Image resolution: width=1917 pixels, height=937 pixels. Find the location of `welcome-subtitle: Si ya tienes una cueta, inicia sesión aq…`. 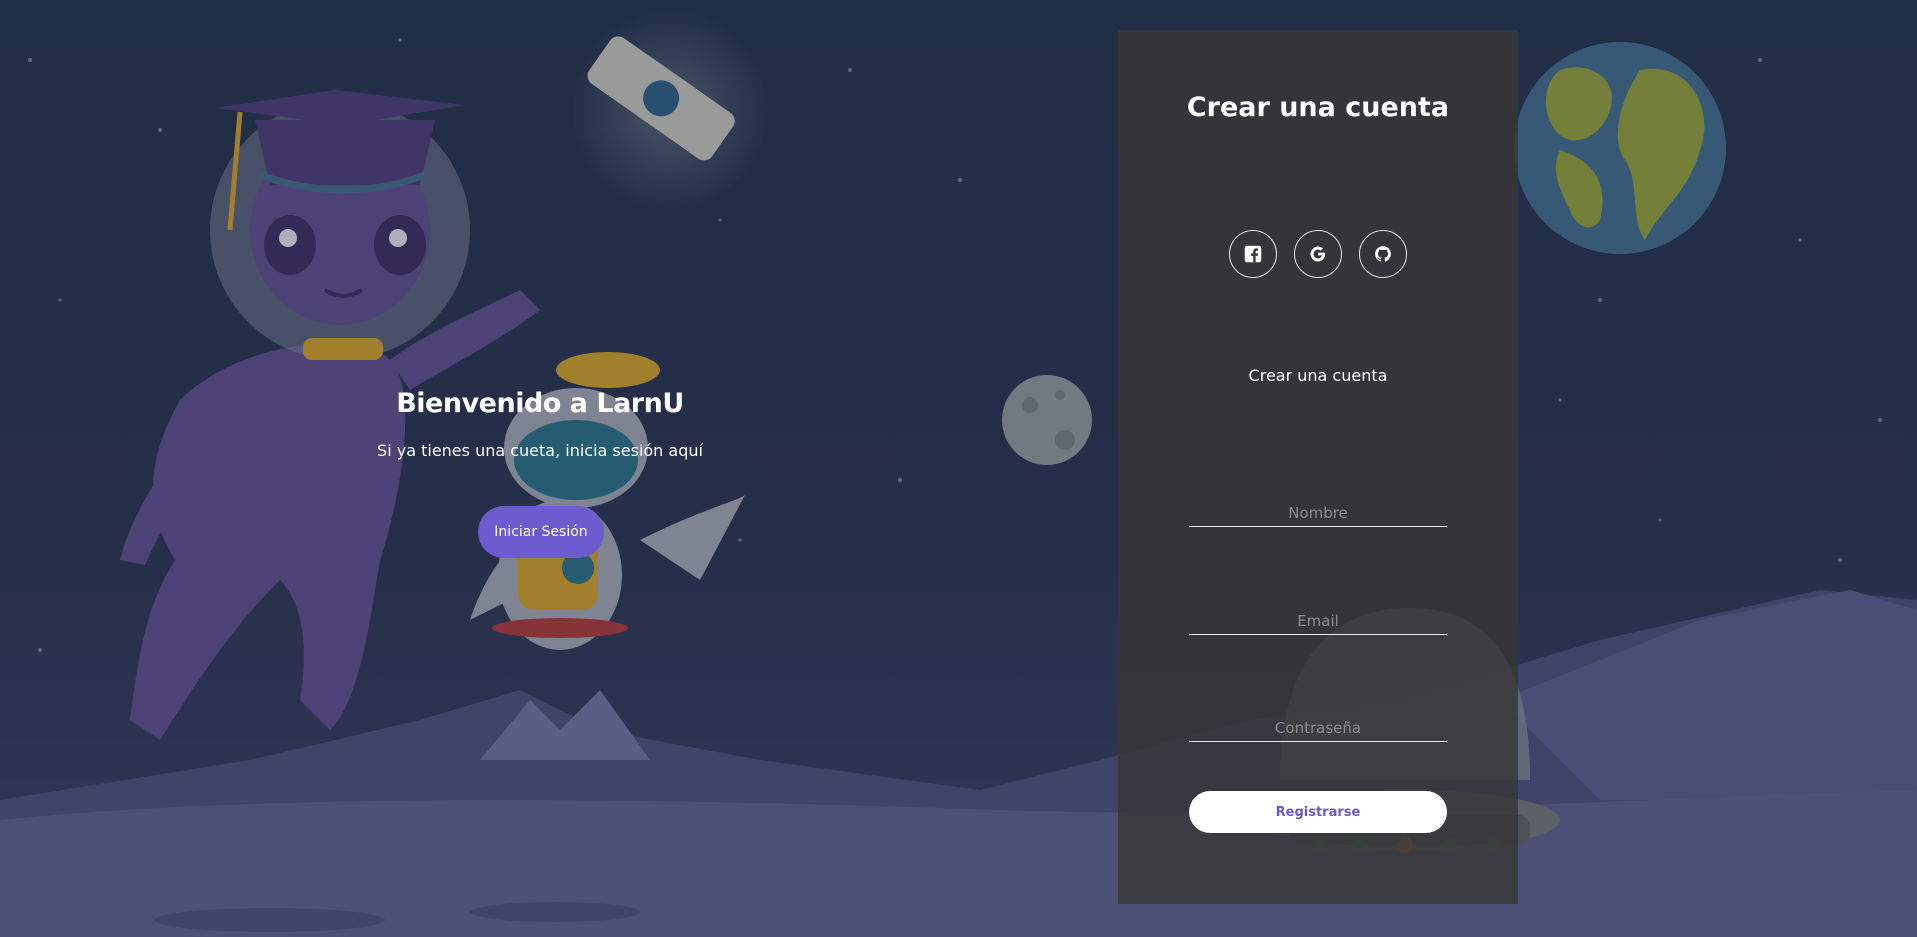

welcome-subtitle: Si ya tienes una cueta, inicia sesión aq… is located at coordinates (540, 450).